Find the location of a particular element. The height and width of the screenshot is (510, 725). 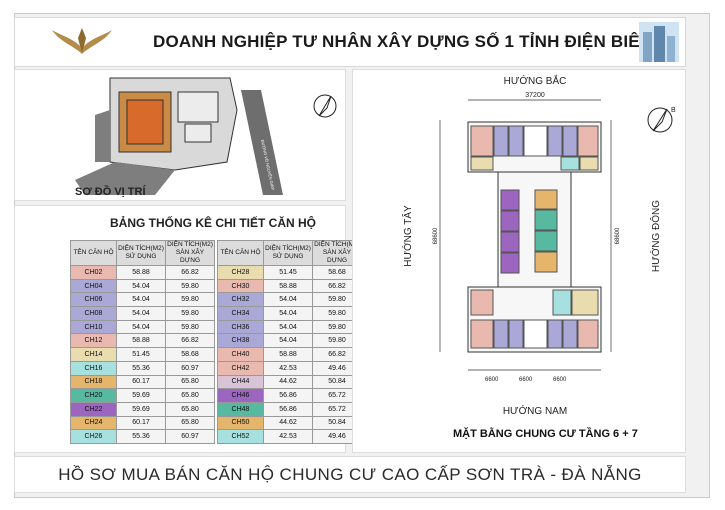

apartment-name: CH20 is located at coordinates (93, 395).